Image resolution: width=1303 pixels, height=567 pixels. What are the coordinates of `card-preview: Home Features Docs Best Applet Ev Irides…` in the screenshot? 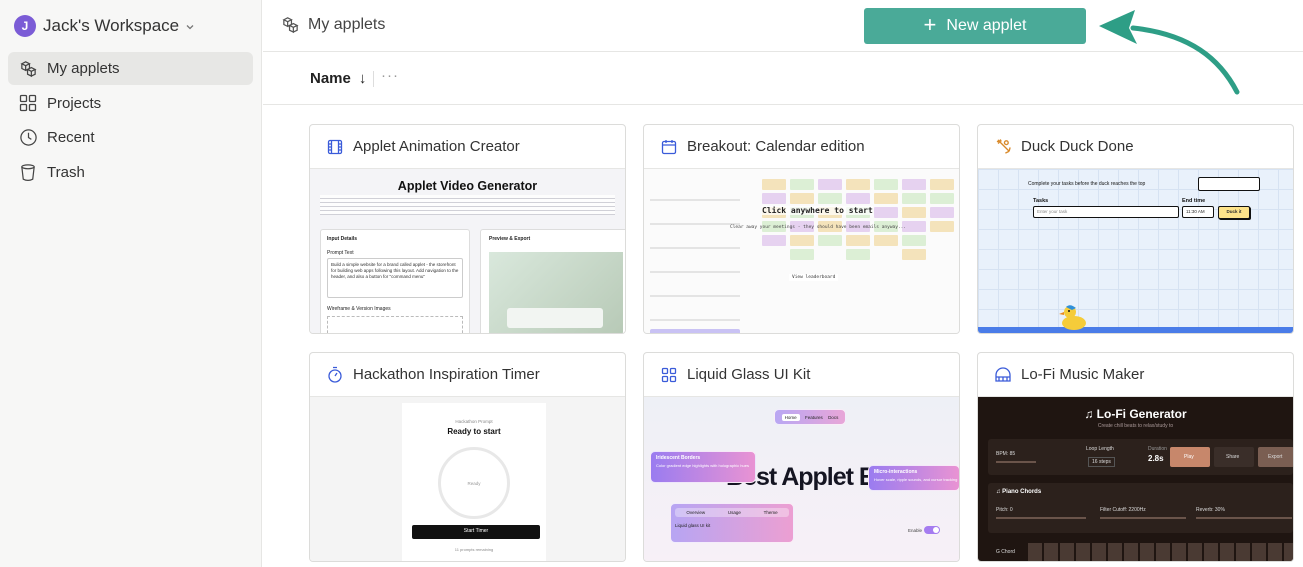 It's located at (801, 479).